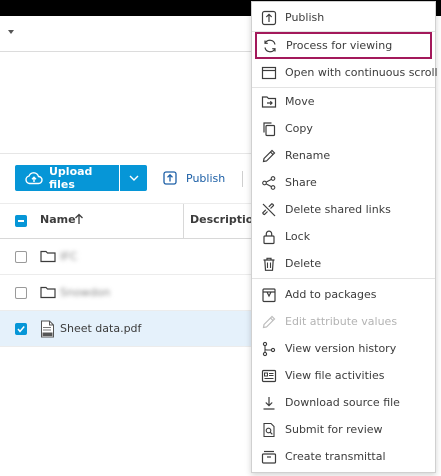 This screenshot has height=476, width=441. What do you see at coordinates (100, 328) in the screenshot?
I see `row-name: Sheet data.pdf` at bounding box center [100, 328].